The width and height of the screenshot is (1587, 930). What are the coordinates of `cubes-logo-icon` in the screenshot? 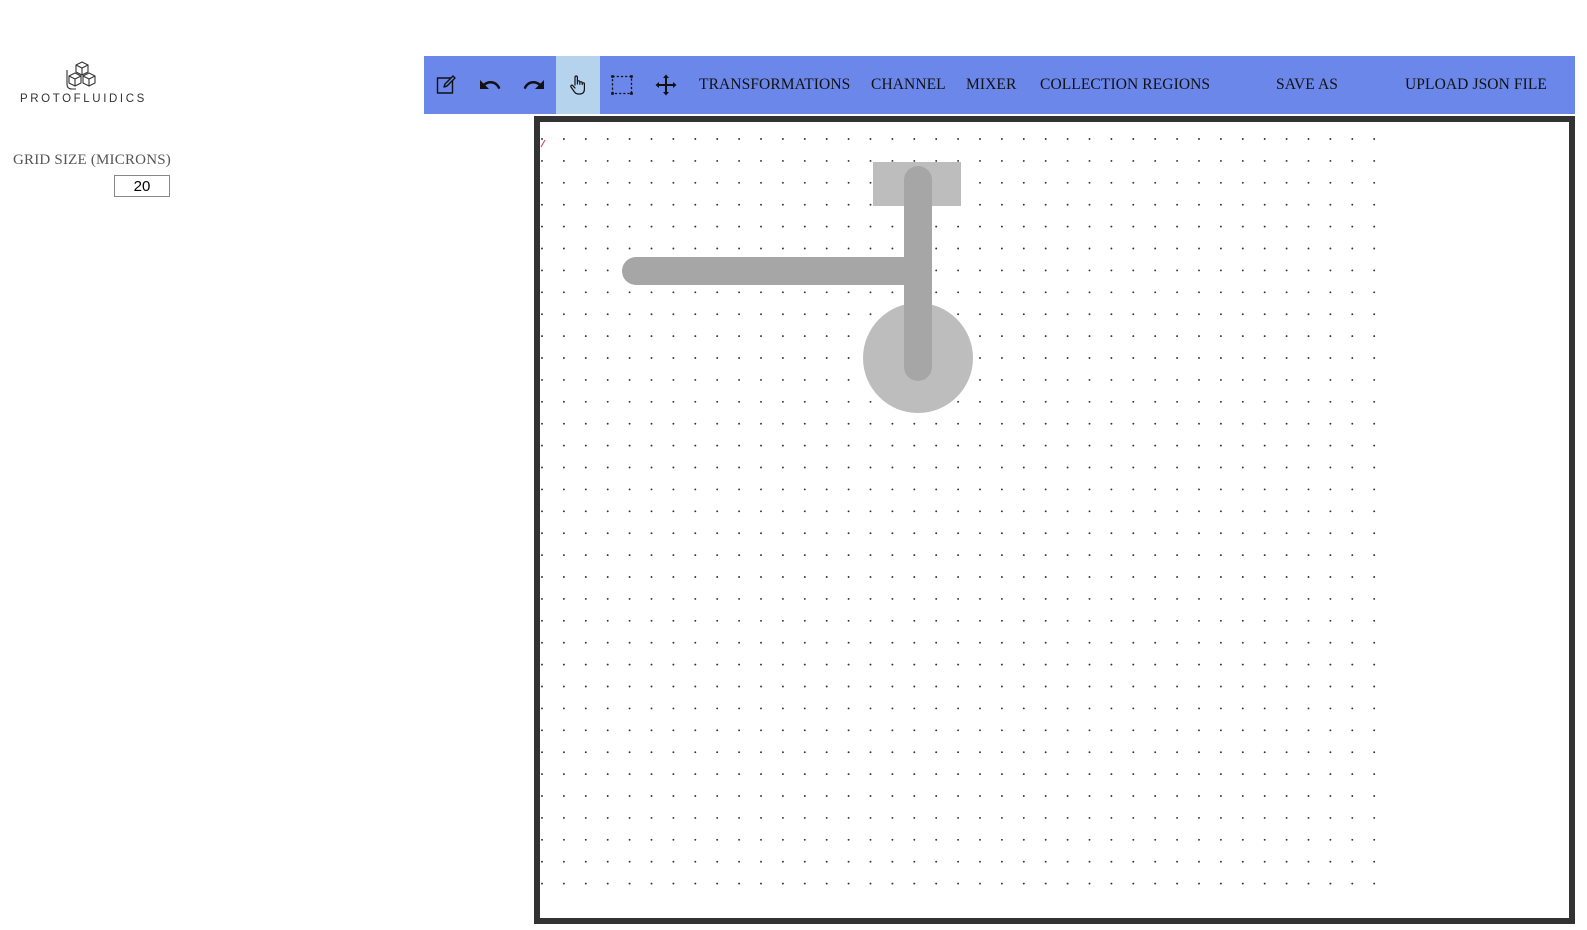 It's located at (81, 75).